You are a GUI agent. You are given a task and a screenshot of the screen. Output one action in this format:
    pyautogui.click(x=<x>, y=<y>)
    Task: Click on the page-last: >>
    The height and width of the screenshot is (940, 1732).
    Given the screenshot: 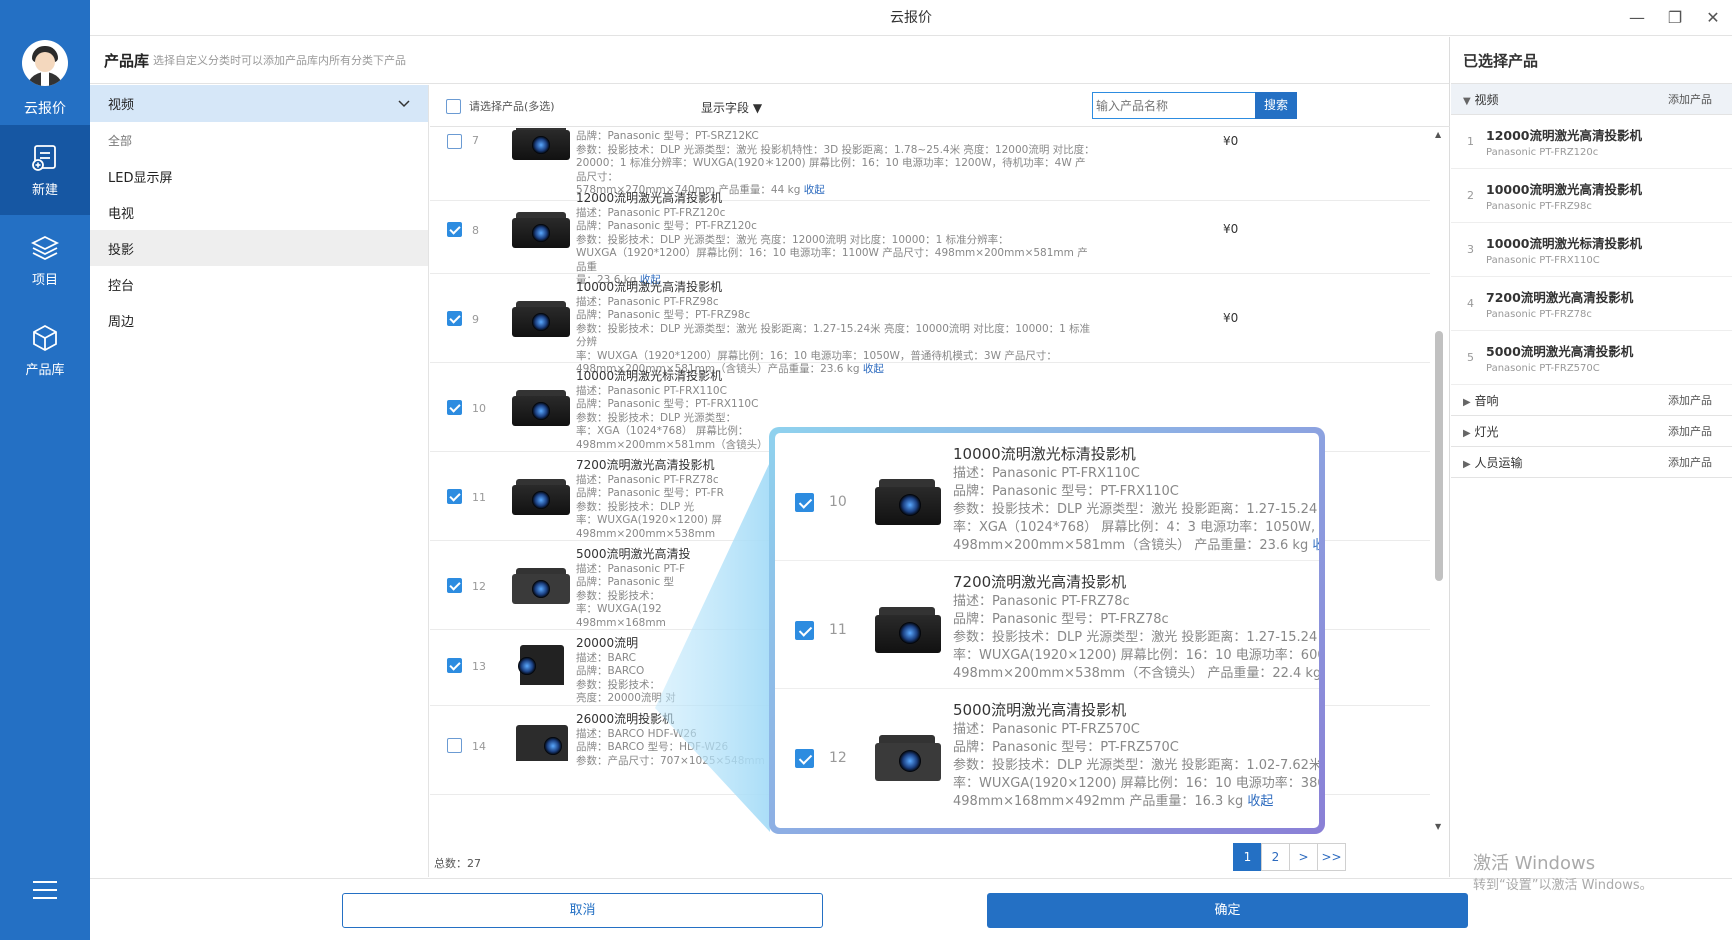 What is the action you would take?
    pyautogui.click(x=1331, y=857)
    